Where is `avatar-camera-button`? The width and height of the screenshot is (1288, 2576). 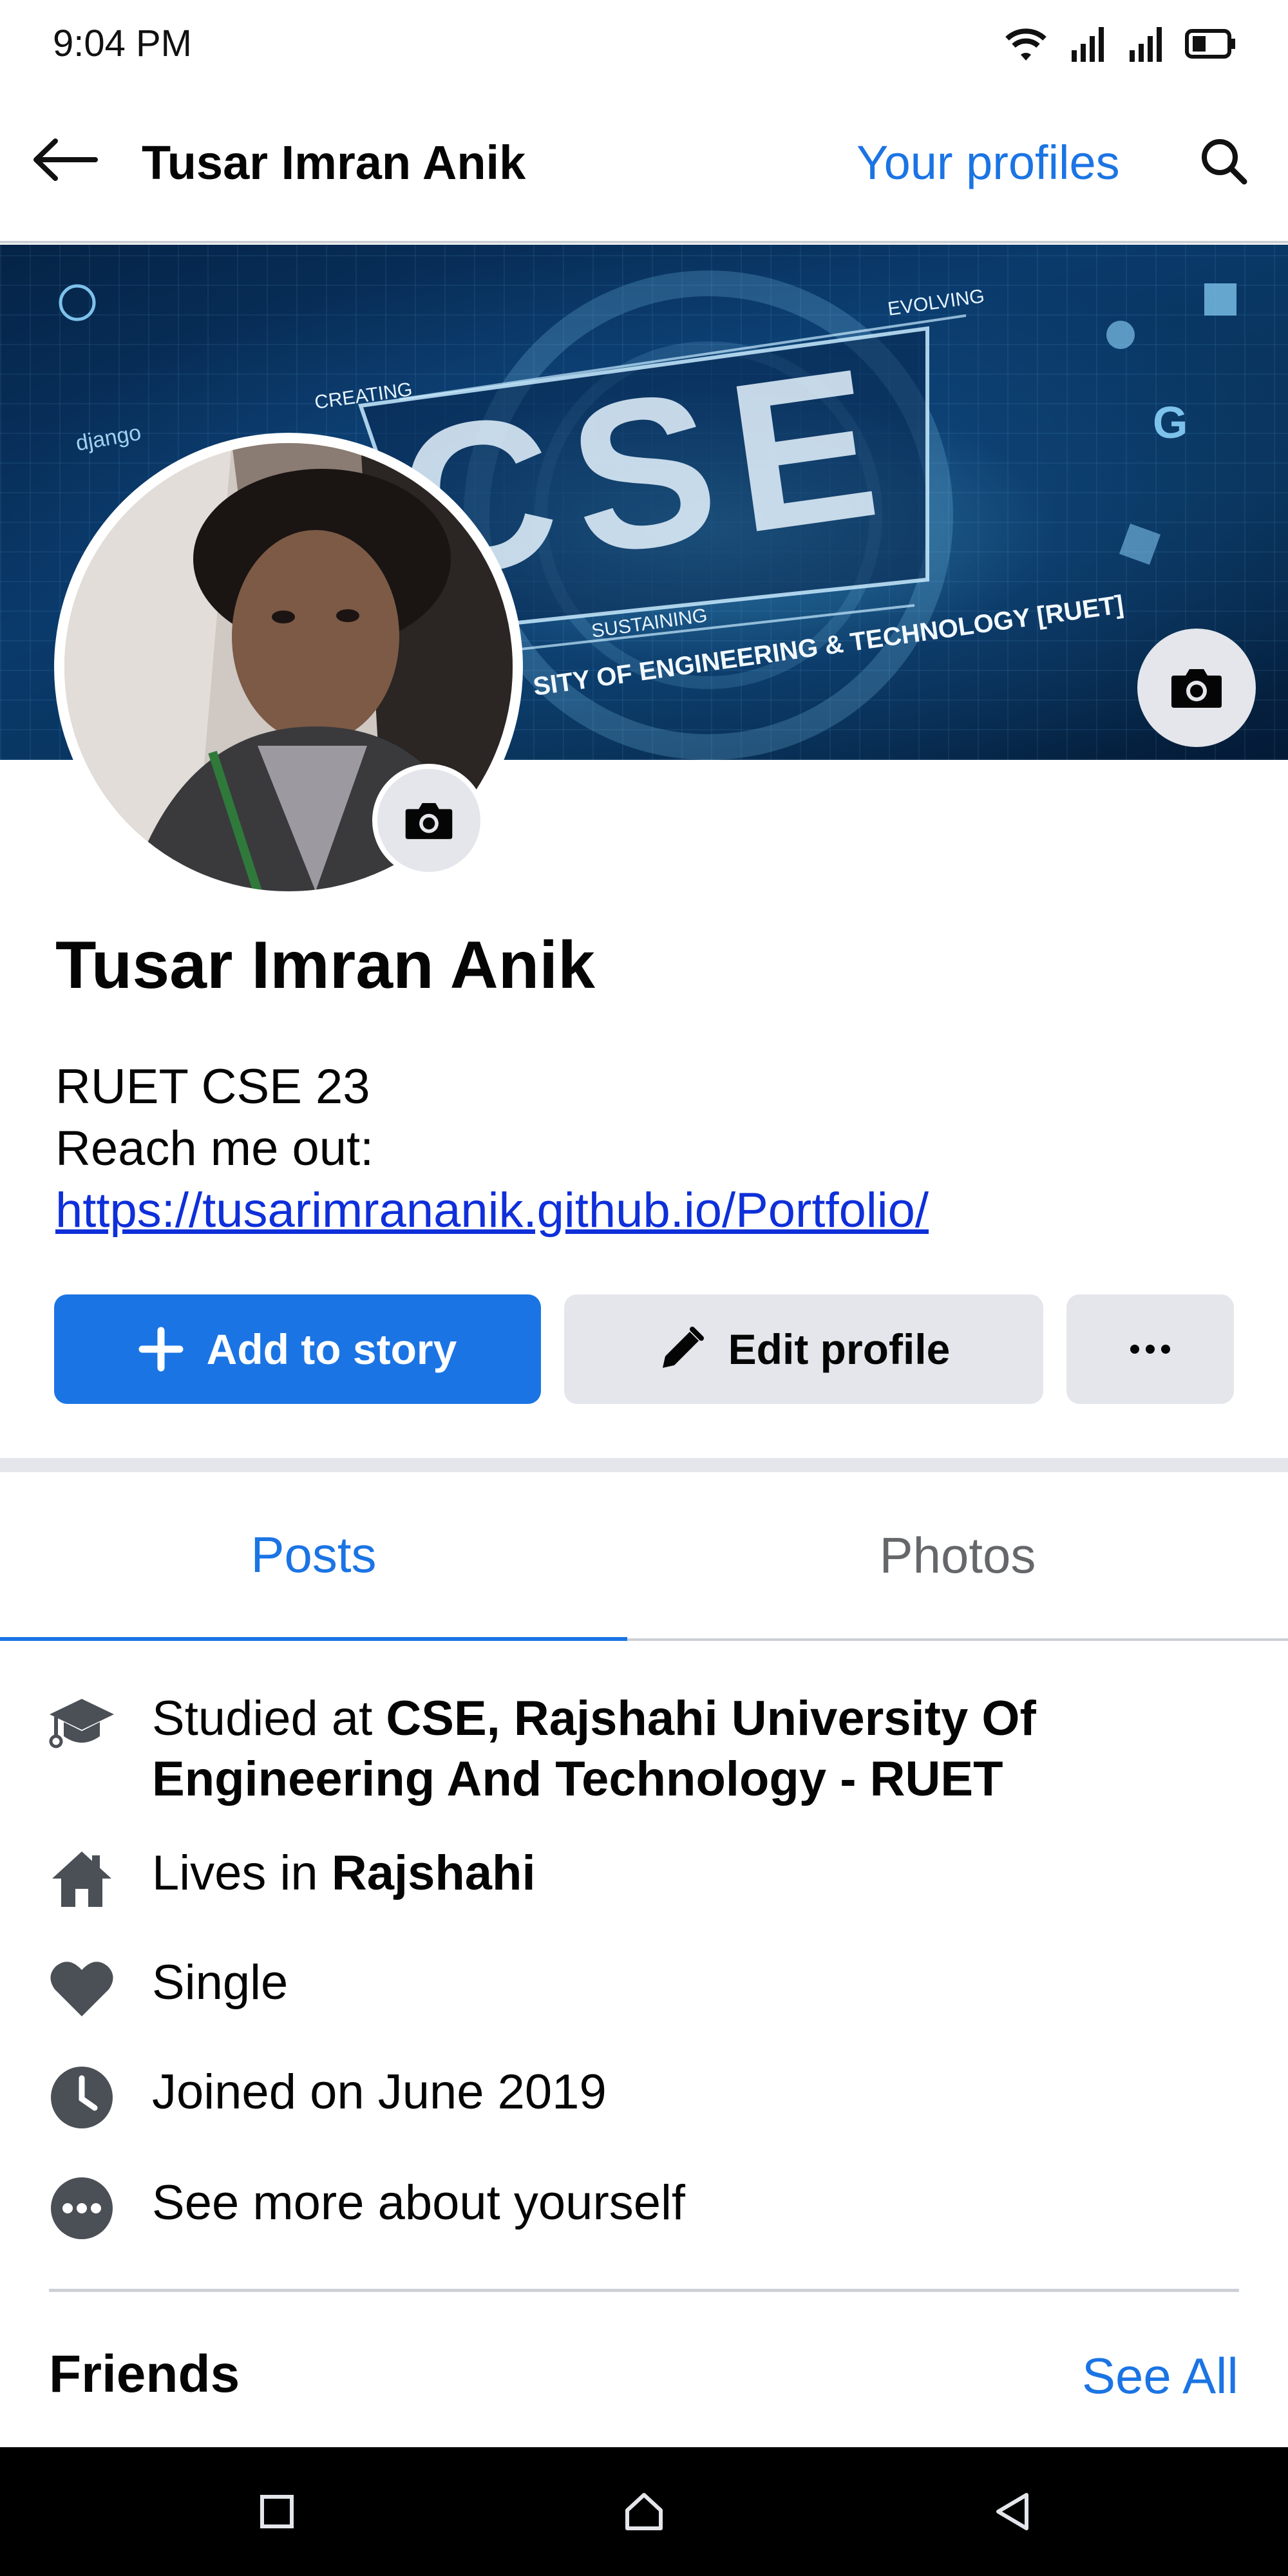 avatar-camera-button is located at coordinates (429, 820).